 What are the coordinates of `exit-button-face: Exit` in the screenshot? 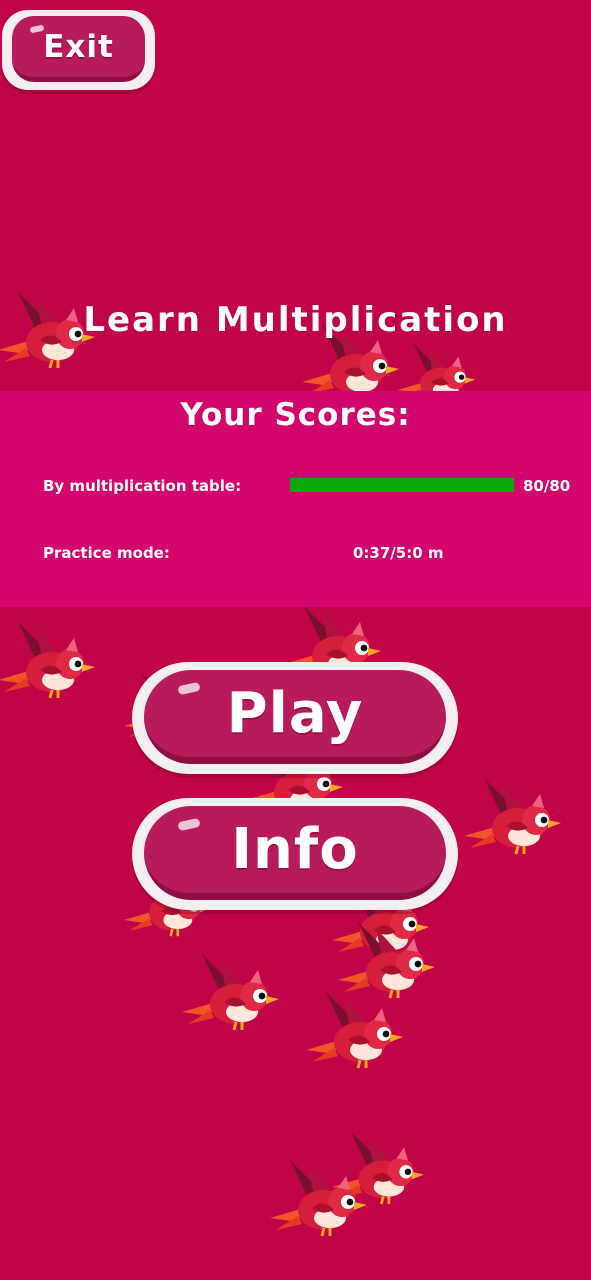 It's located at (78, 49).